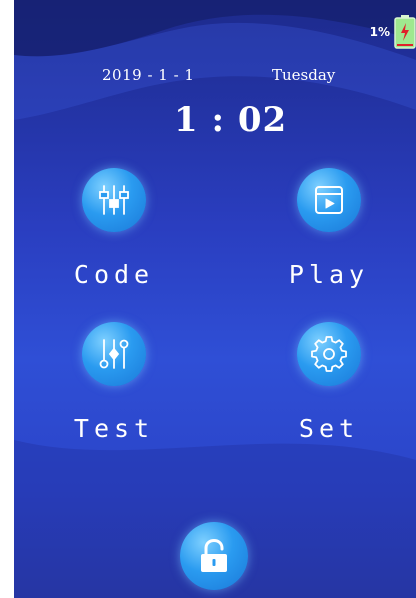 The height and width of the screenshot is (598, 416). Describe the element at coordinates (329, 274) in the screenshot. I see `play-label: Play` at that location.